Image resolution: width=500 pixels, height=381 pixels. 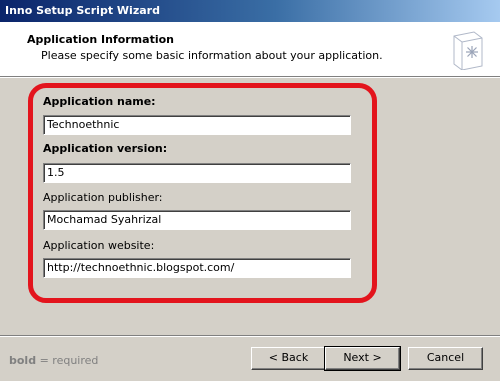 I want to click on app-name-label: Application name:, so click(x=99, y=101).